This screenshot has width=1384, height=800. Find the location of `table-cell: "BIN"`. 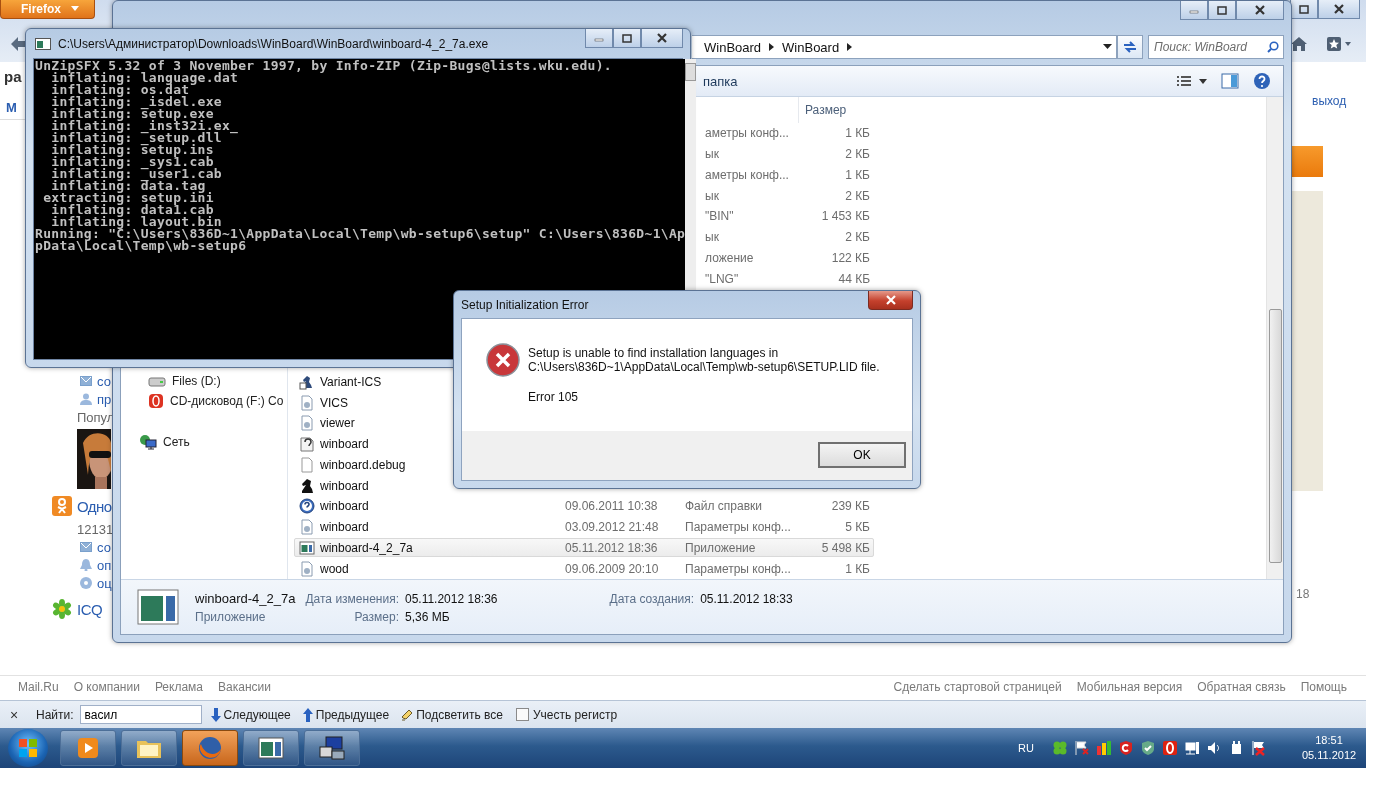

table-cell: "BIN" is located at coordinates (719, 216).